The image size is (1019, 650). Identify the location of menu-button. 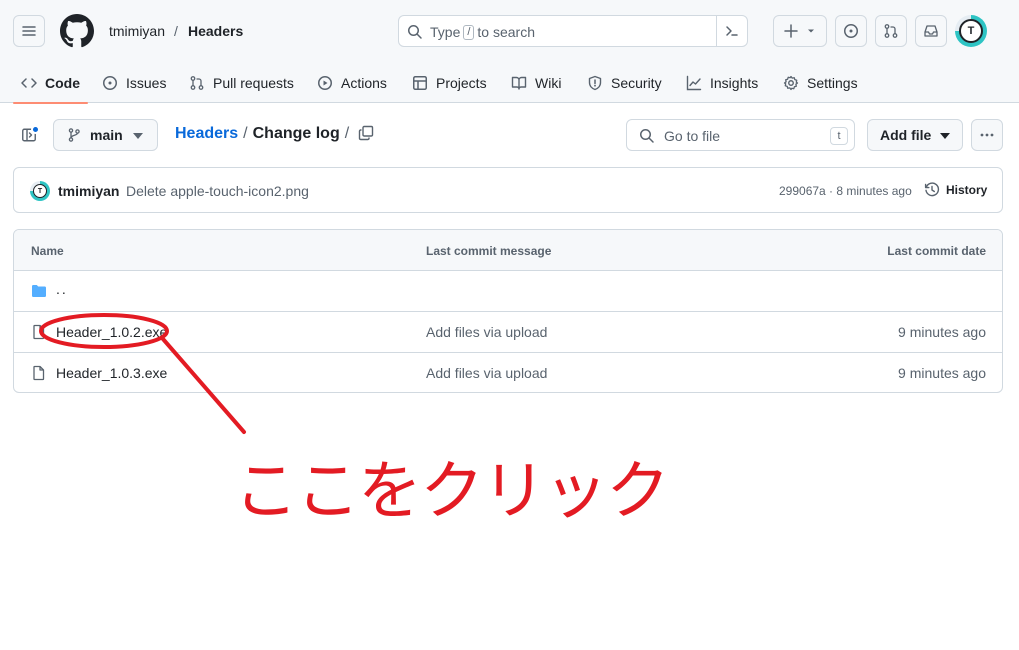
(29, 31).